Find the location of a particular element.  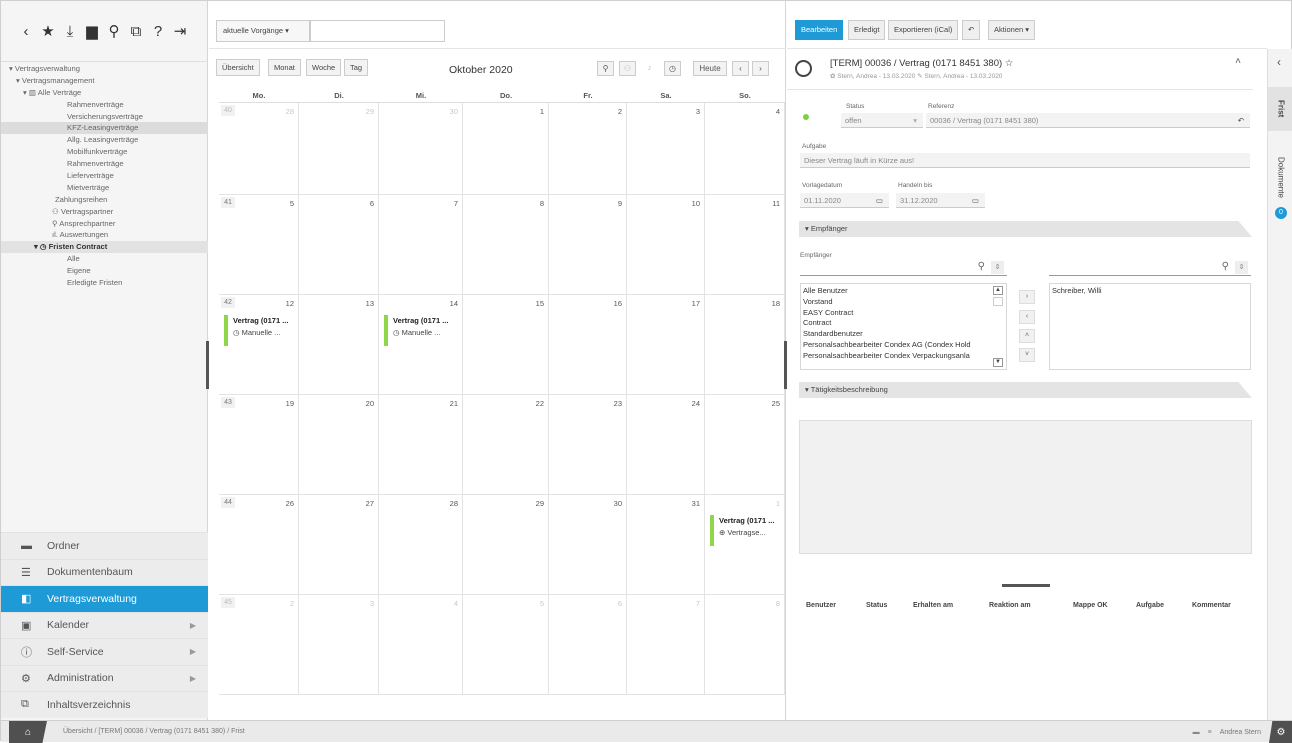

day-cell: 25 is located at coordinates (745, 445).